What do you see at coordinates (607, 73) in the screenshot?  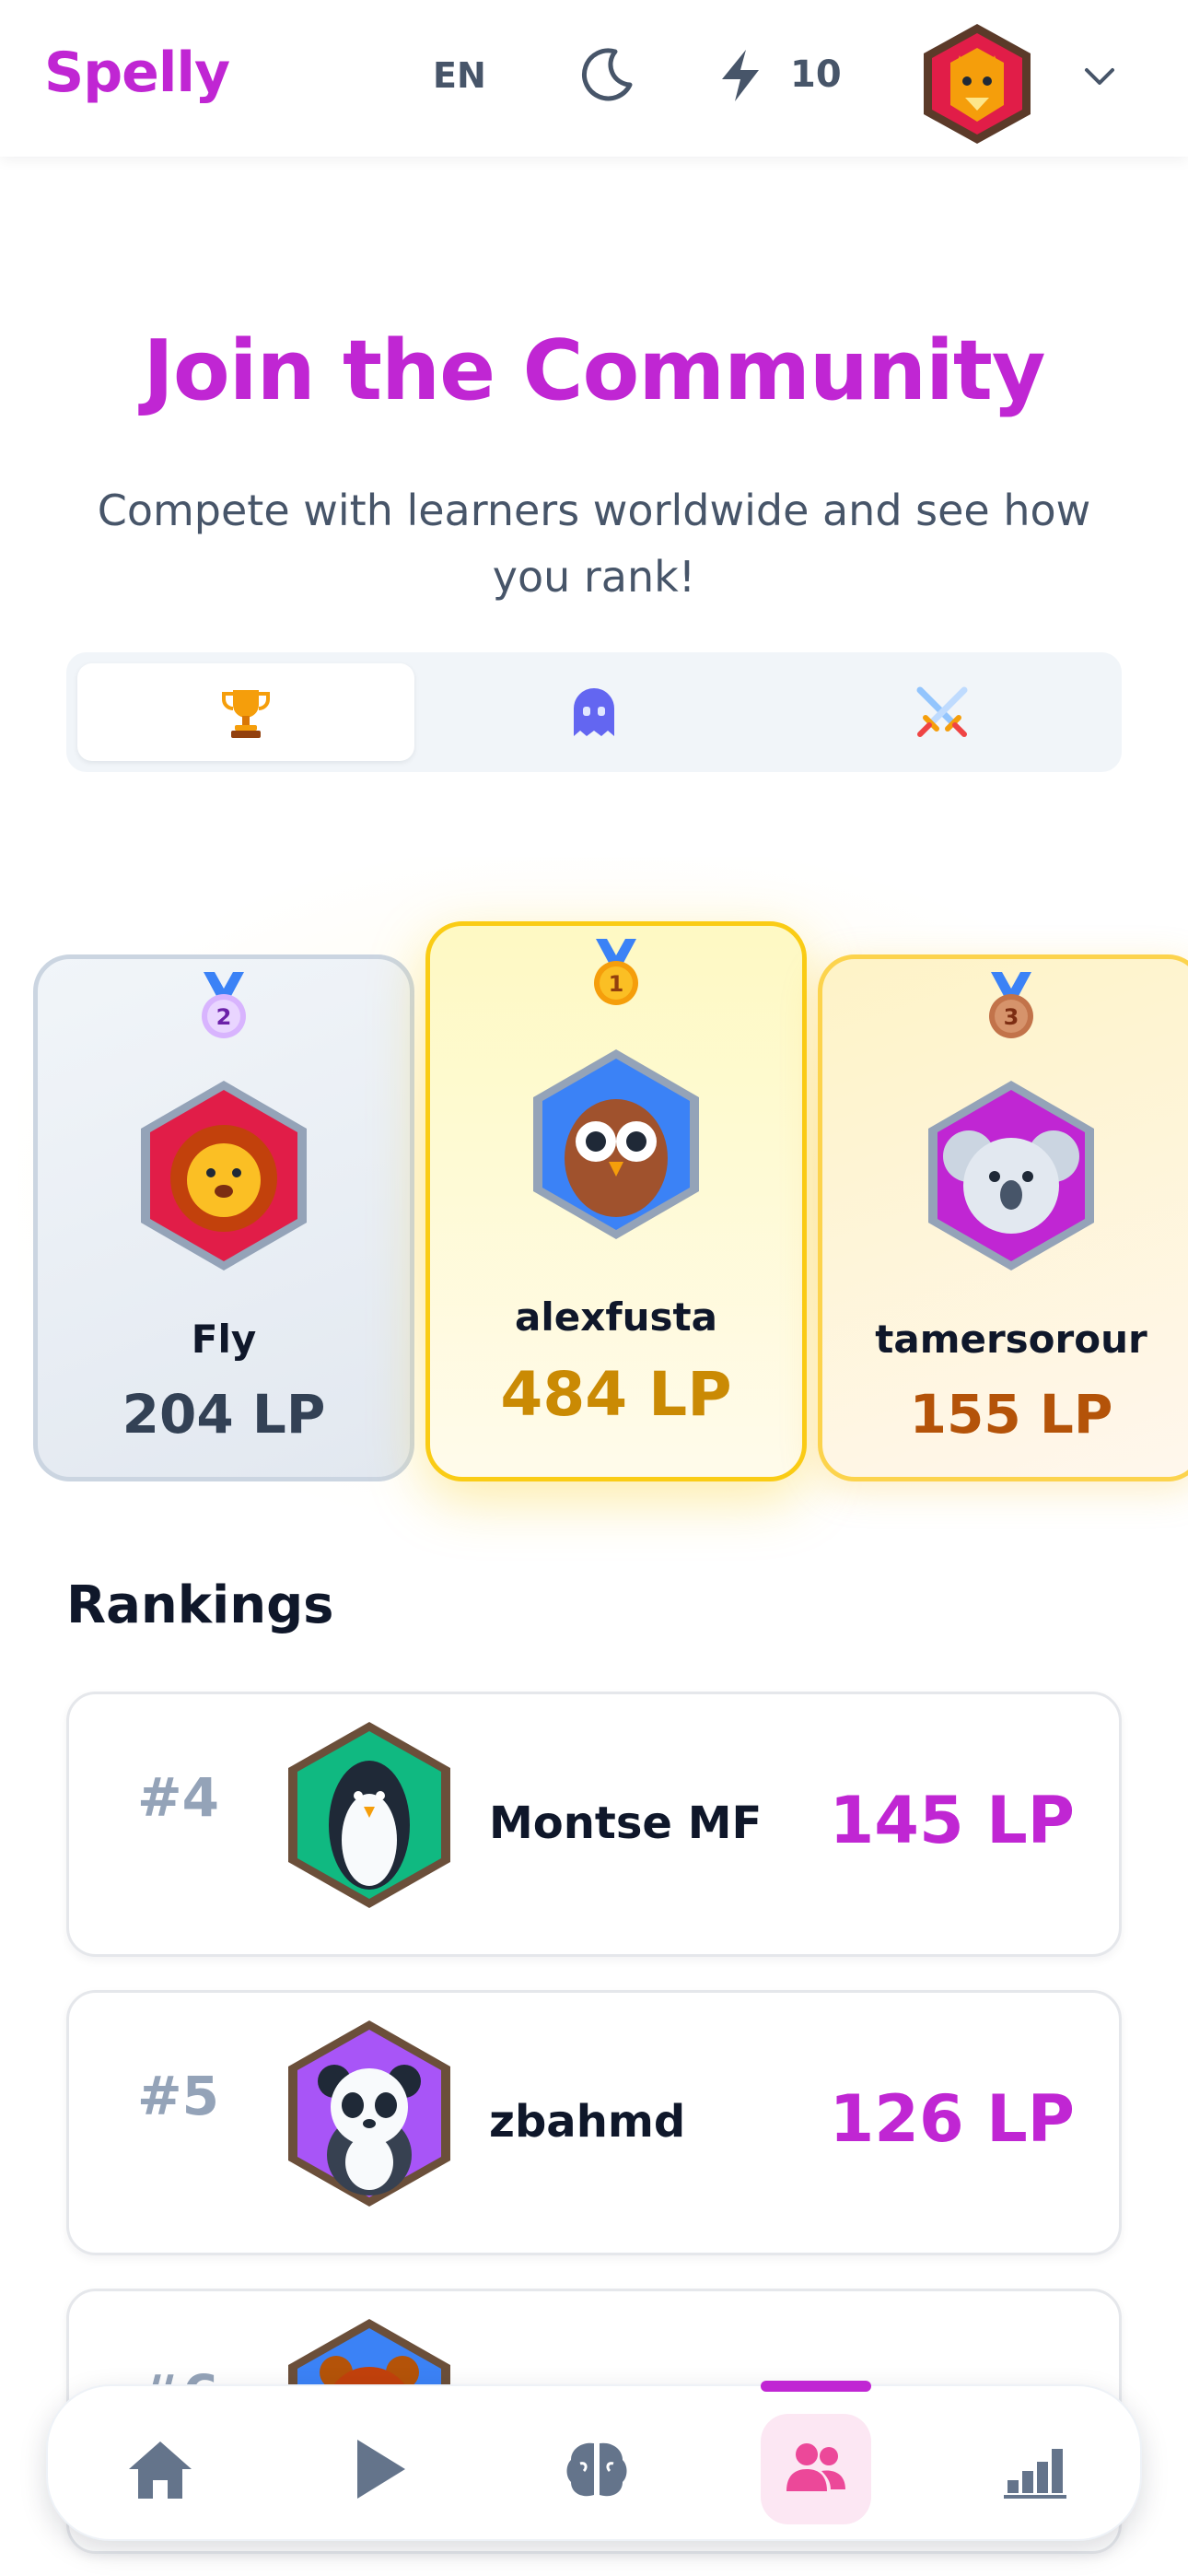 I see `moon-icon` at bounding box center [607, 73].